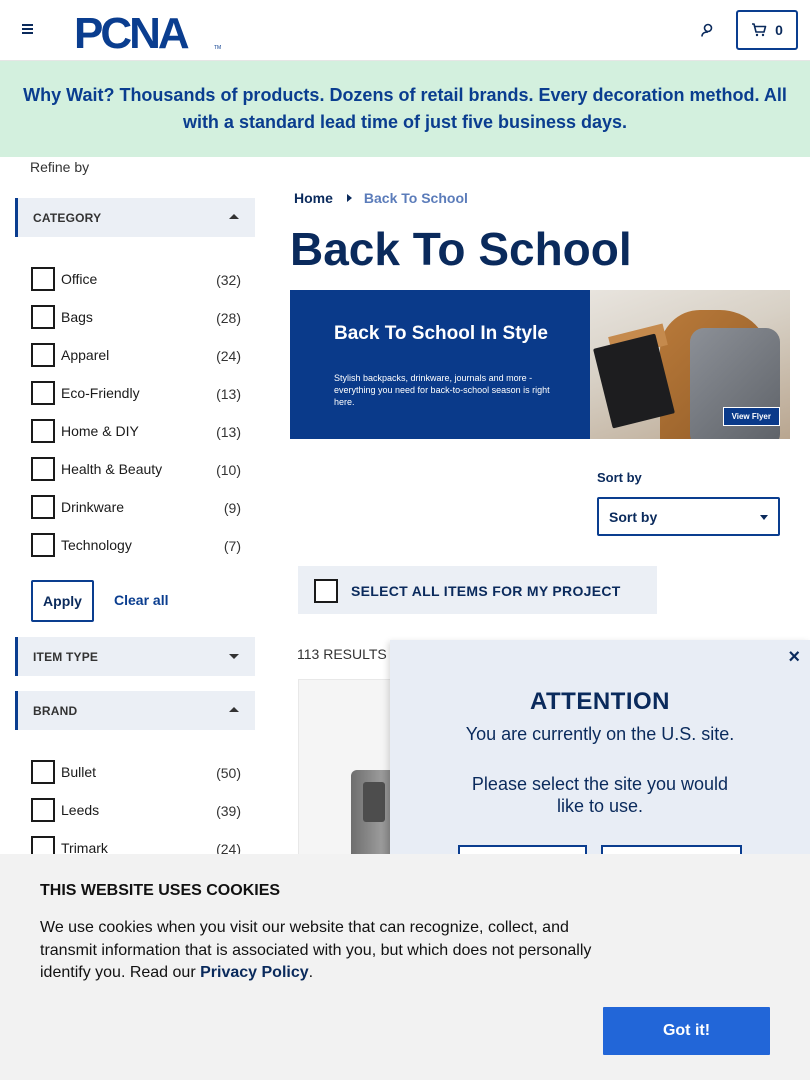  I want to click on results-count: 113 RESULTS, so click(342, 654).